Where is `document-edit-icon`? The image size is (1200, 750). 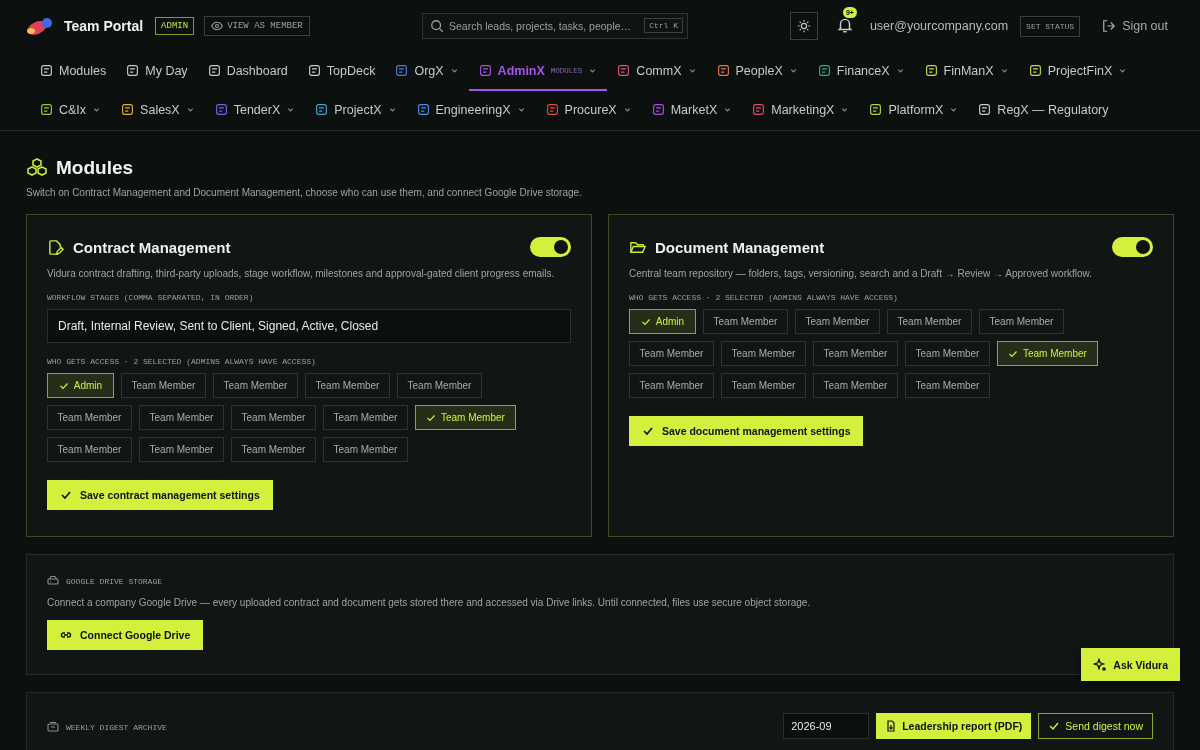 document-edit-icon is located at coordinates (55, 247).